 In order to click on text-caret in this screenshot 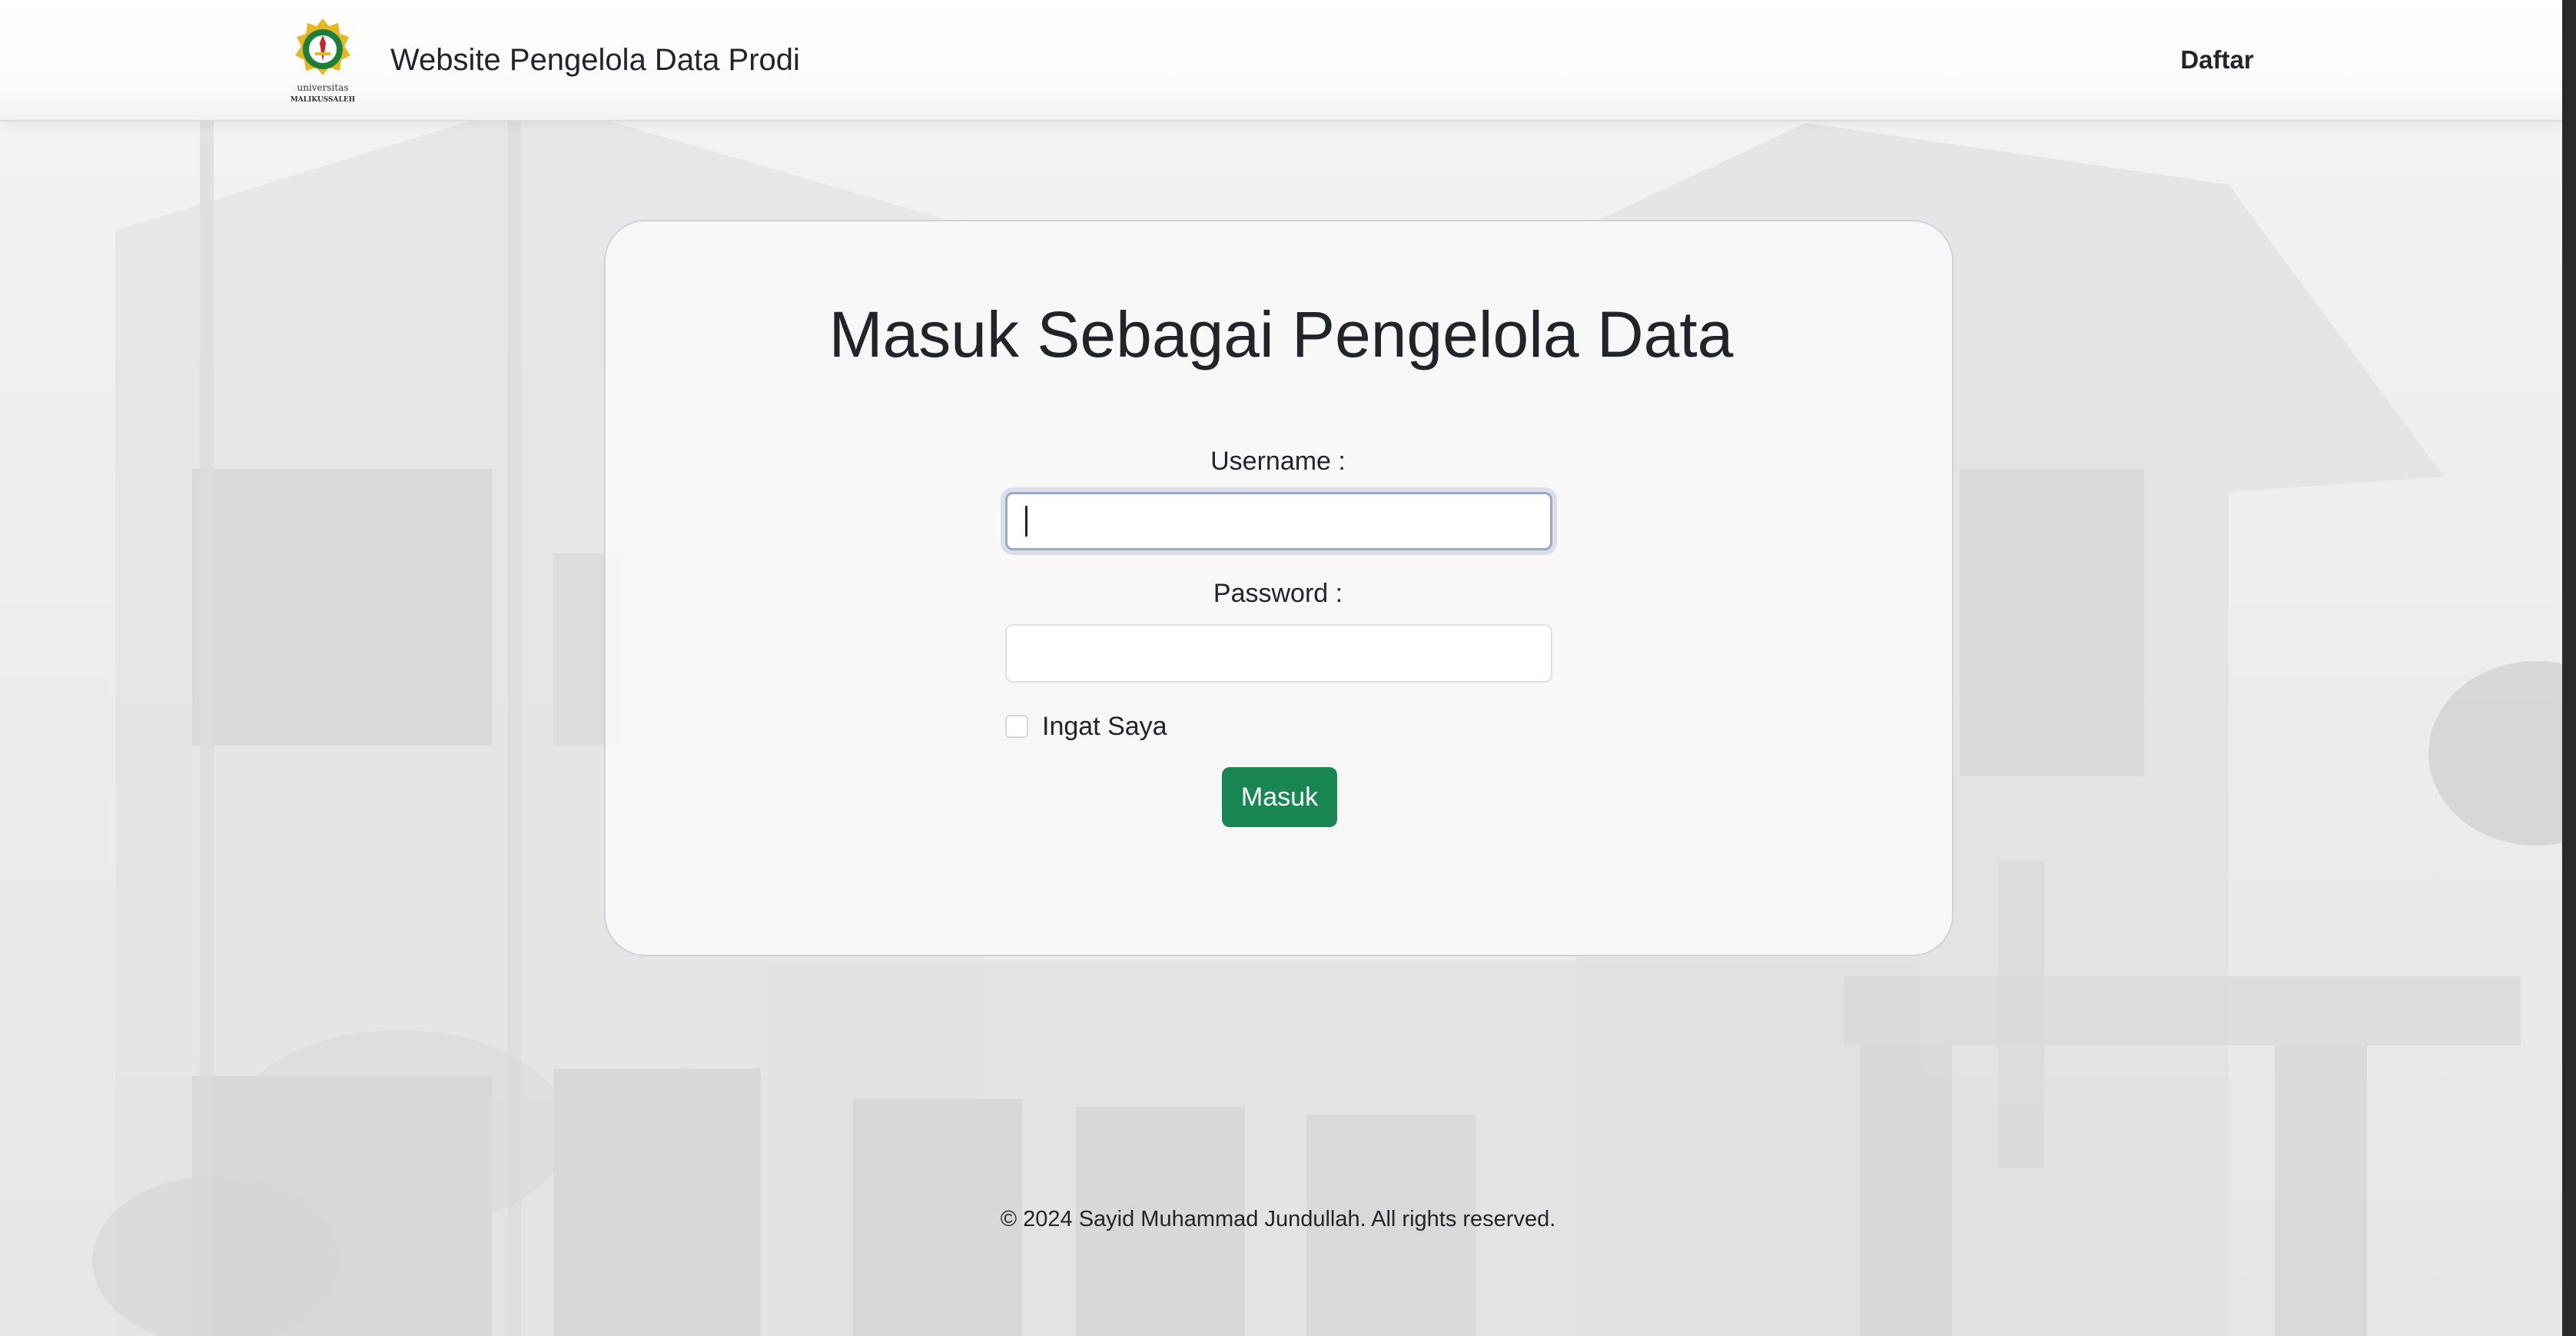, I will do `click(1026, 521)`.